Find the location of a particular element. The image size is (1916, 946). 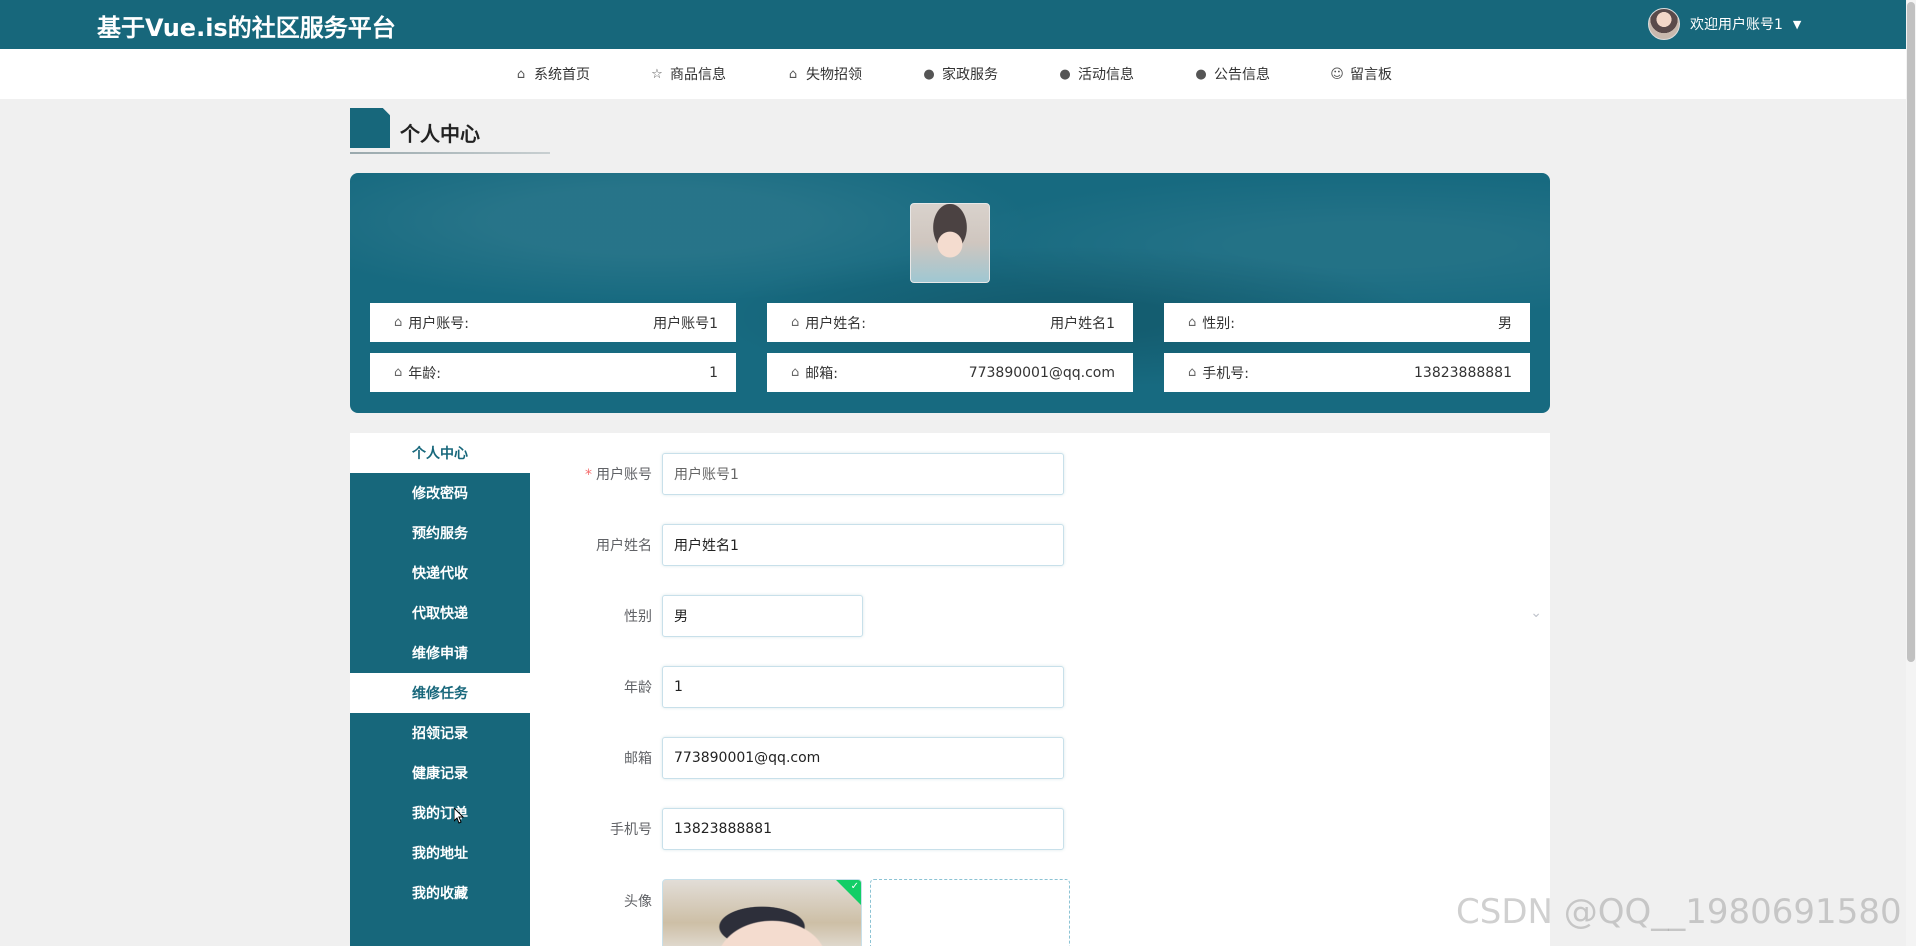

menu-item-parcel-pickup: 代取快递 is located at coordinates (440, 613).